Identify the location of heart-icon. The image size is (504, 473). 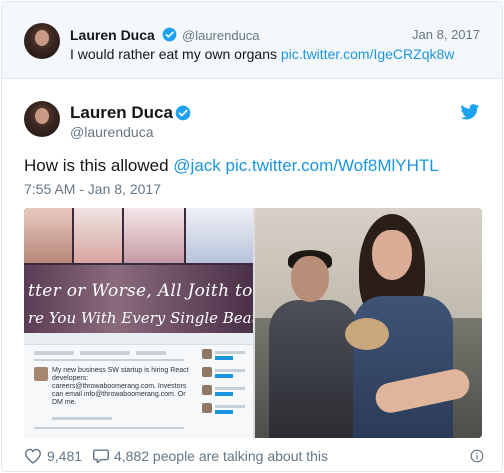
(33, 456).